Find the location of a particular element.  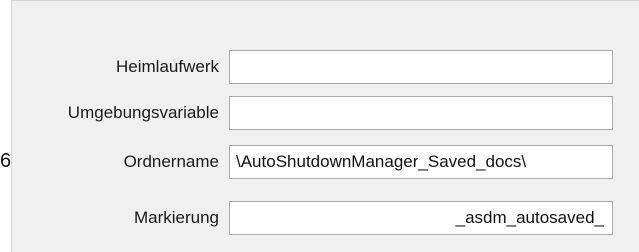

umgebungsvariable-label: Umgebungsvariable is located at coordinates (143, 112).